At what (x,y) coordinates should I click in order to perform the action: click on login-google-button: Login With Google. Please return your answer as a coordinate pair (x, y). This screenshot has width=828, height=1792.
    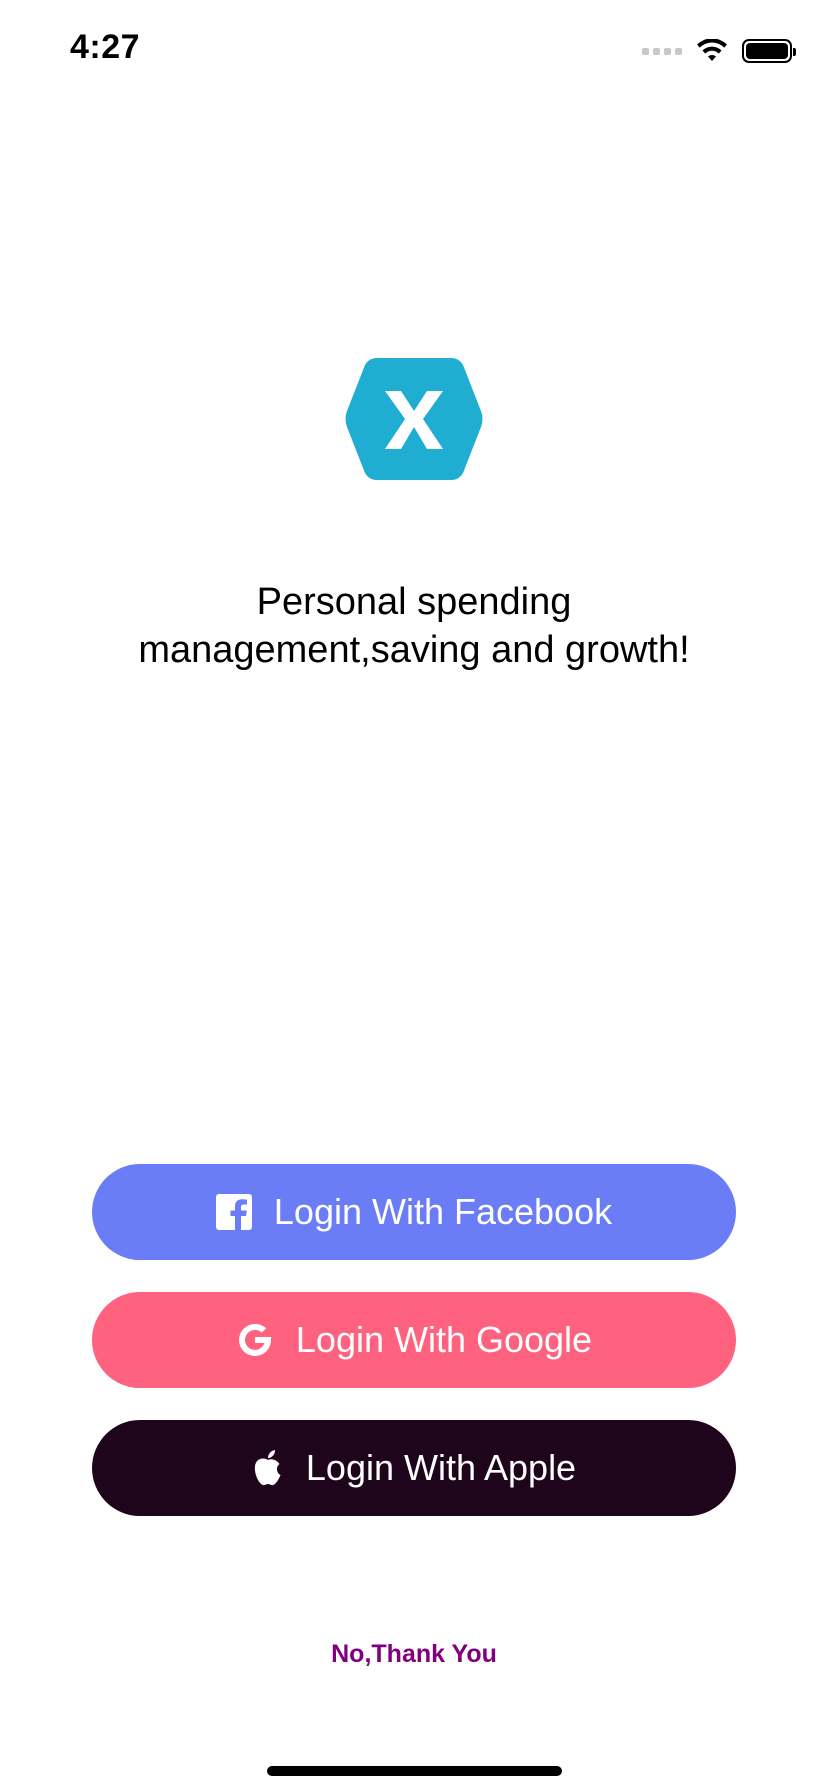
    Looking at the image, I should click on (414, 1340).